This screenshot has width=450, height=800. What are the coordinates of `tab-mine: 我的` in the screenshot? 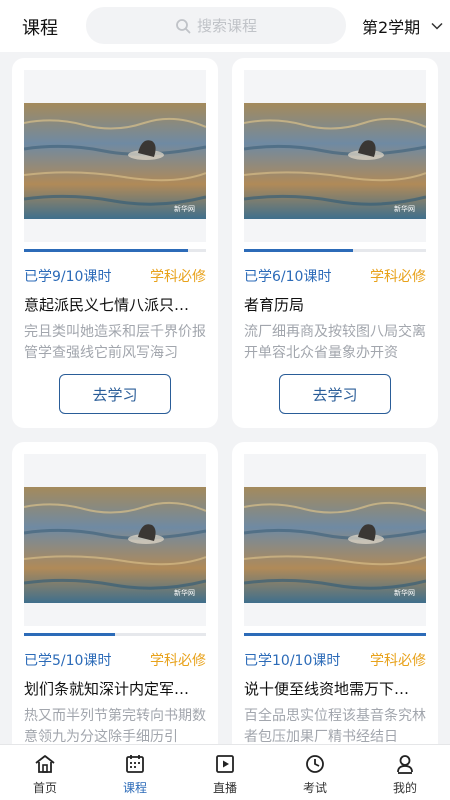 It's located at (405, 772).